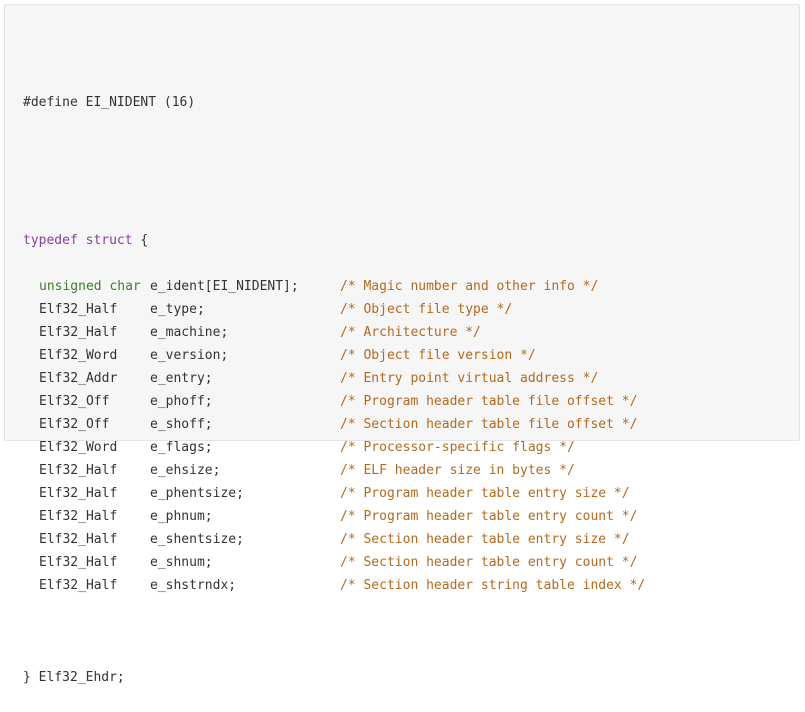 This screenshot has height=712, width=805. What do you see at coordinates (403, 227) in the screenshot?
I see `typedef-line: typedef struct {` at bounding box center [403, 227].